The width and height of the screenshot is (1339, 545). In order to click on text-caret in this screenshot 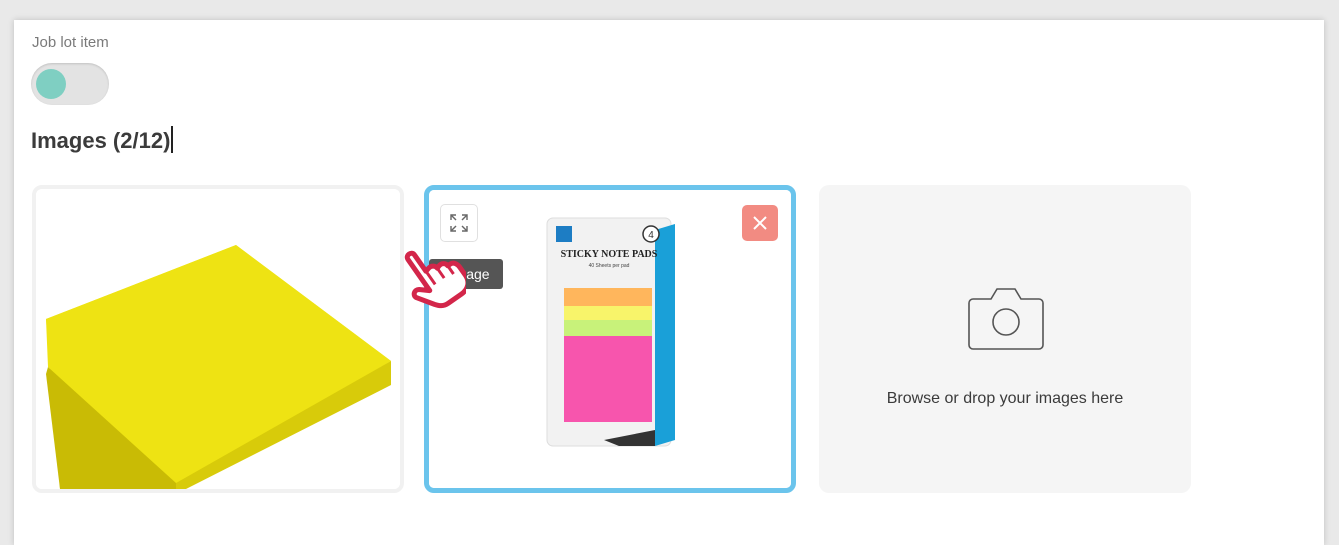, I will do `click(172, 139)`.